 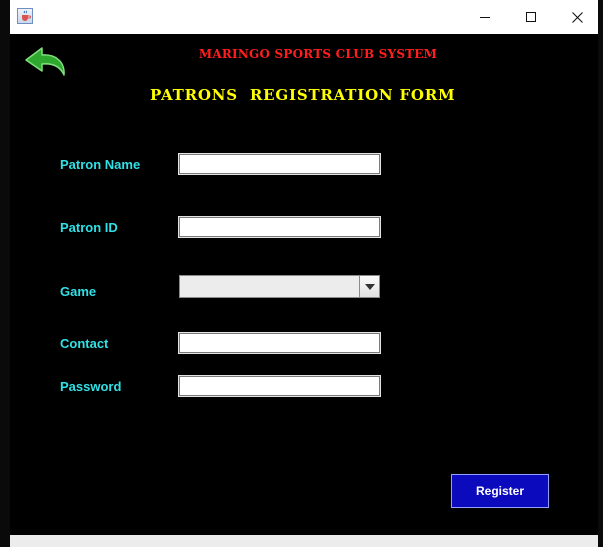 What do you see at coordinates (500, 491) in the screenshot?
I see `register-button: Register` at bounding box center [500, 491].